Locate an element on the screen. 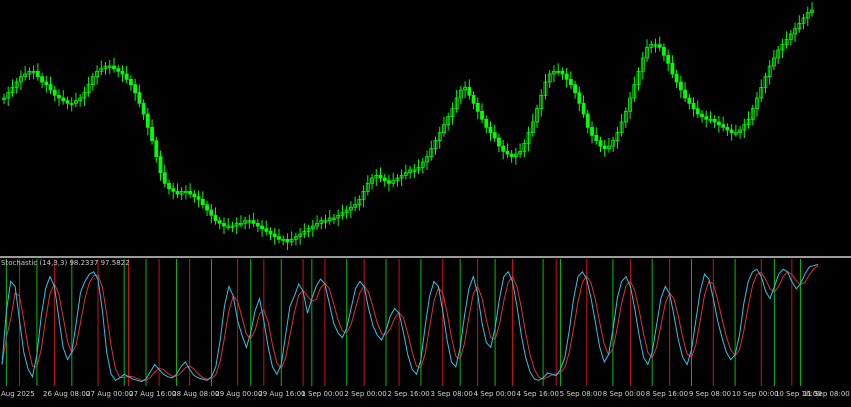  time-axis-label: 5 Sep 08:00 is located at coordinates (580, 394).